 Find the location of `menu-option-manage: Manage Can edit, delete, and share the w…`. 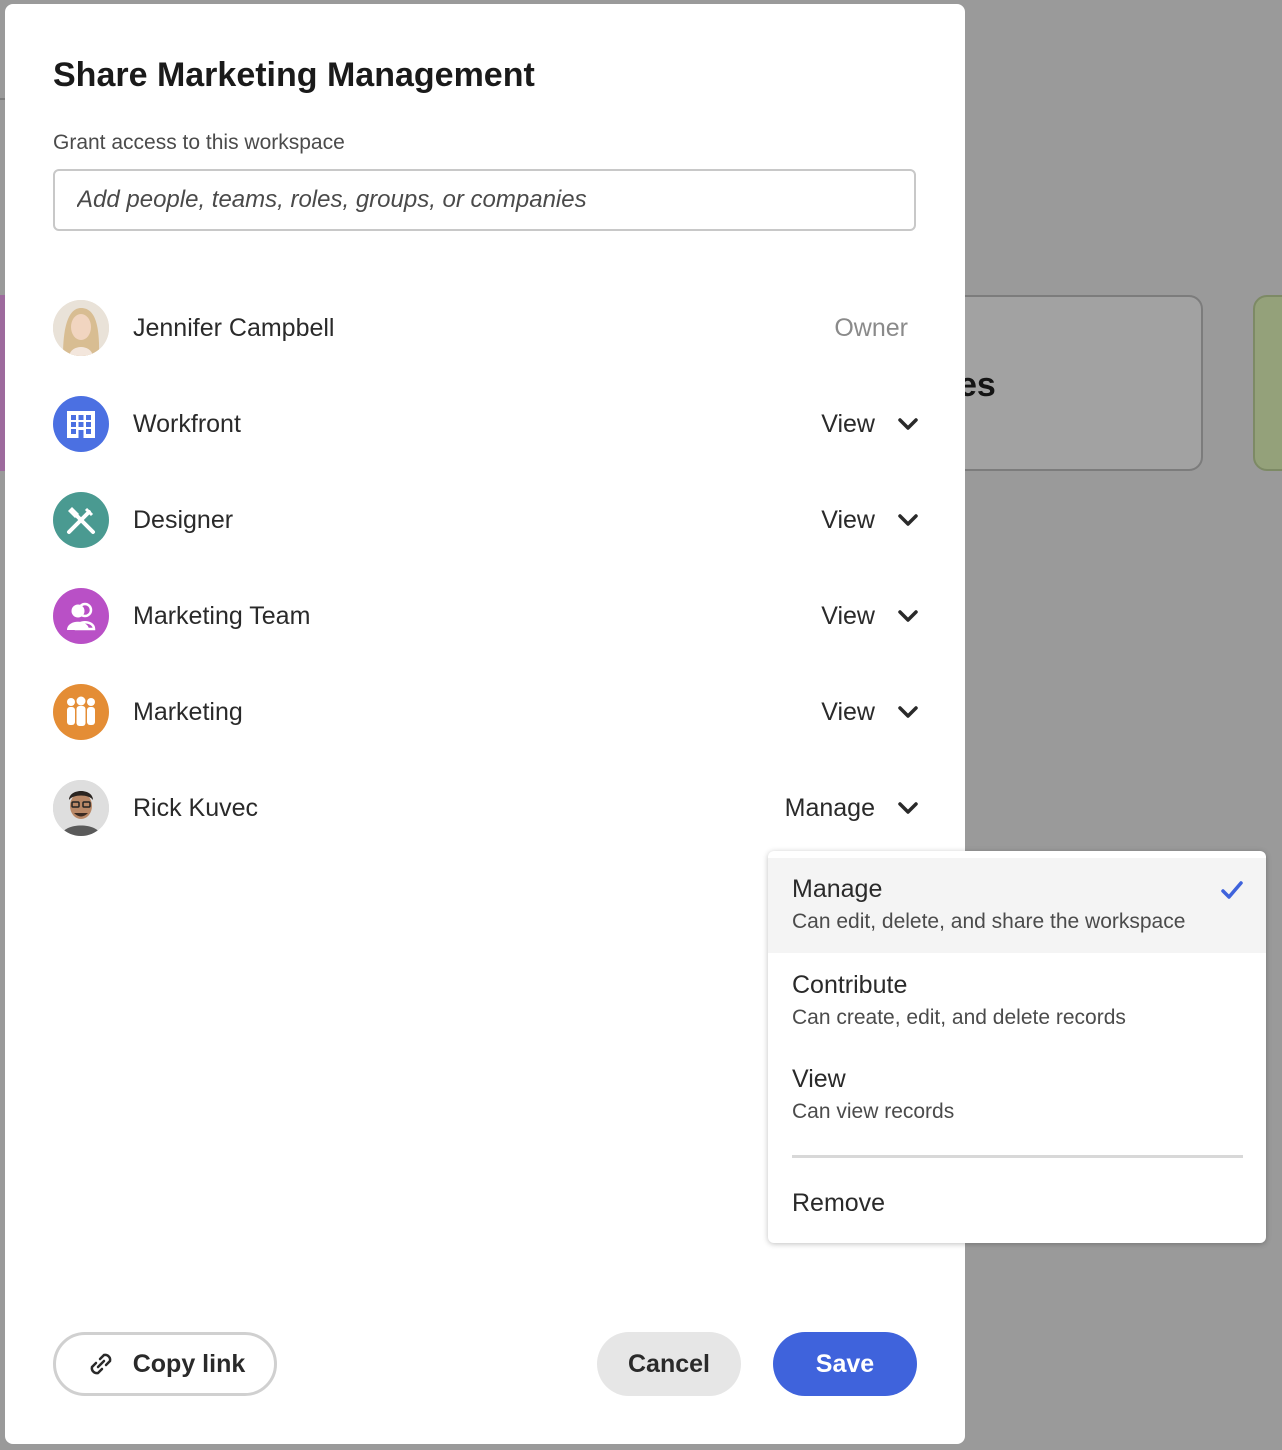

menu-option-manage: Manage Can edit, delete, and share the w… is located at coordinates (1017, 905).